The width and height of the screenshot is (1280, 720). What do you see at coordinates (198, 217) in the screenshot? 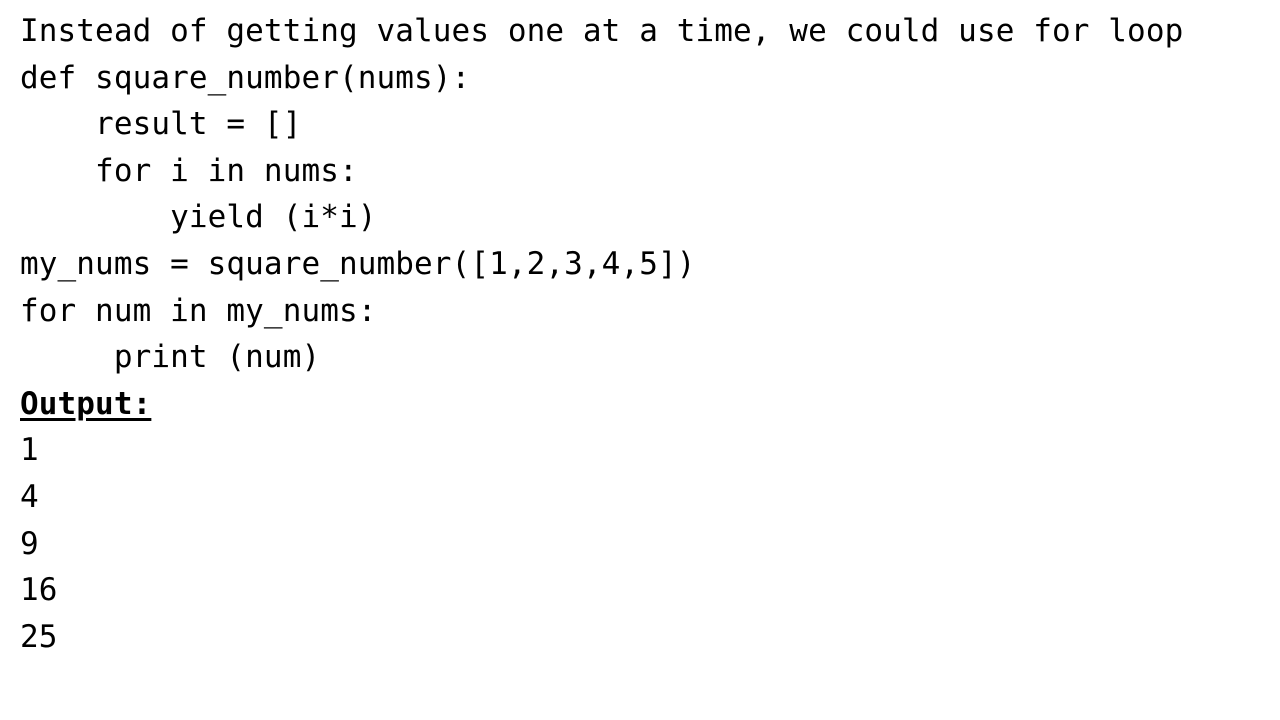
I see `code-line: yield (i*i)` at bounding box center [198, 217].